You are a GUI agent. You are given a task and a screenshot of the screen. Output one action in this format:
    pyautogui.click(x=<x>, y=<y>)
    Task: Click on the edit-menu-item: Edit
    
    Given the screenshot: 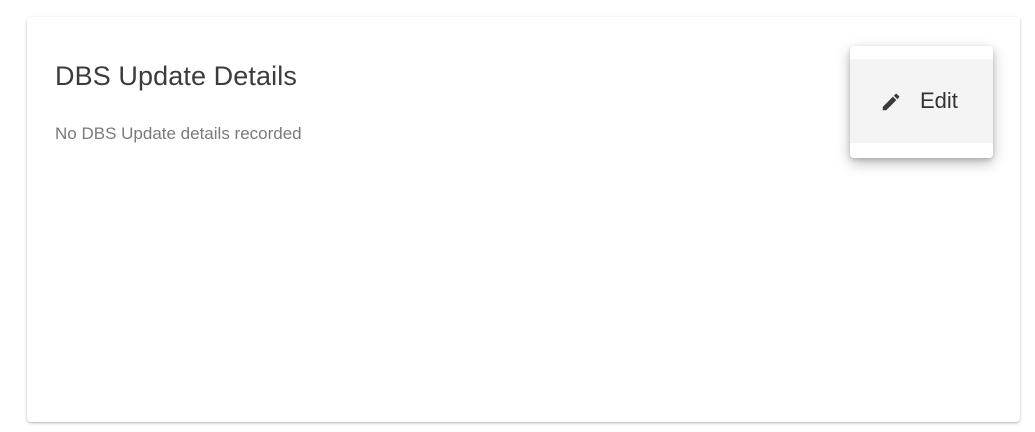 What is the action you would take?
    pyautogui.click(x=921, y=101)
    